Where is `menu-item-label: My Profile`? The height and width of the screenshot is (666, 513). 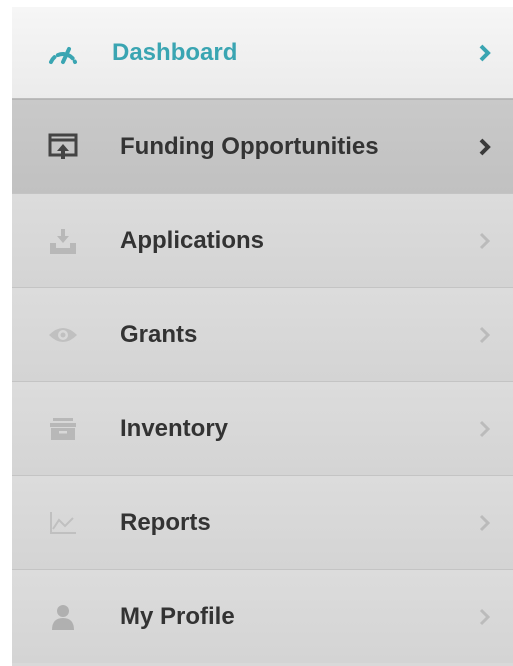
menu-item-label: My Profile is located at coordinates (177, 616).